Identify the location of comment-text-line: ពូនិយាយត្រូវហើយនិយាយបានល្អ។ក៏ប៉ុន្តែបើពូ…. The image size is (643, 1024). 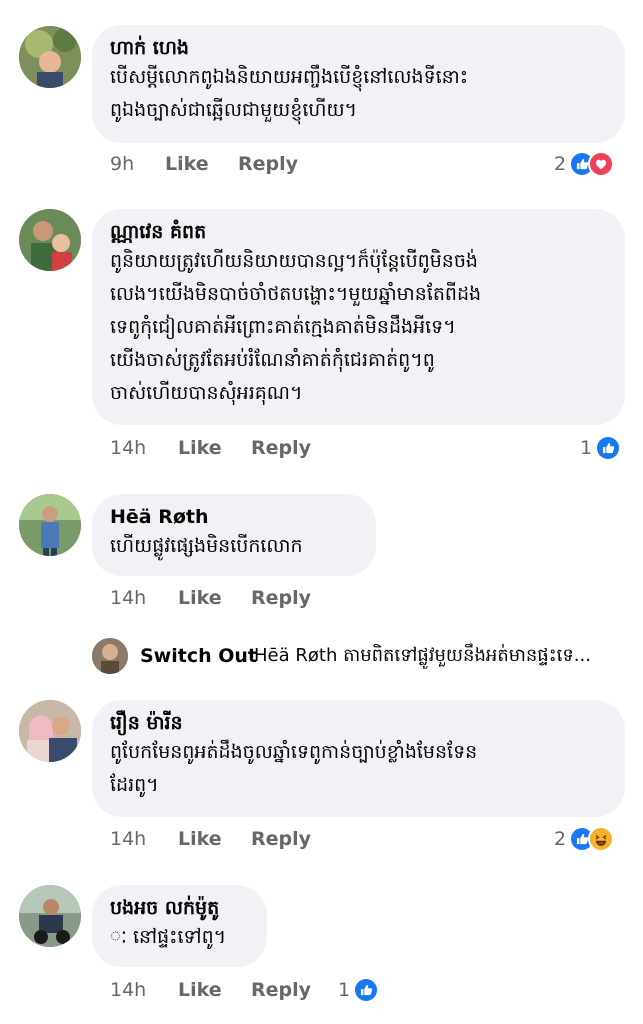
(294, 261).